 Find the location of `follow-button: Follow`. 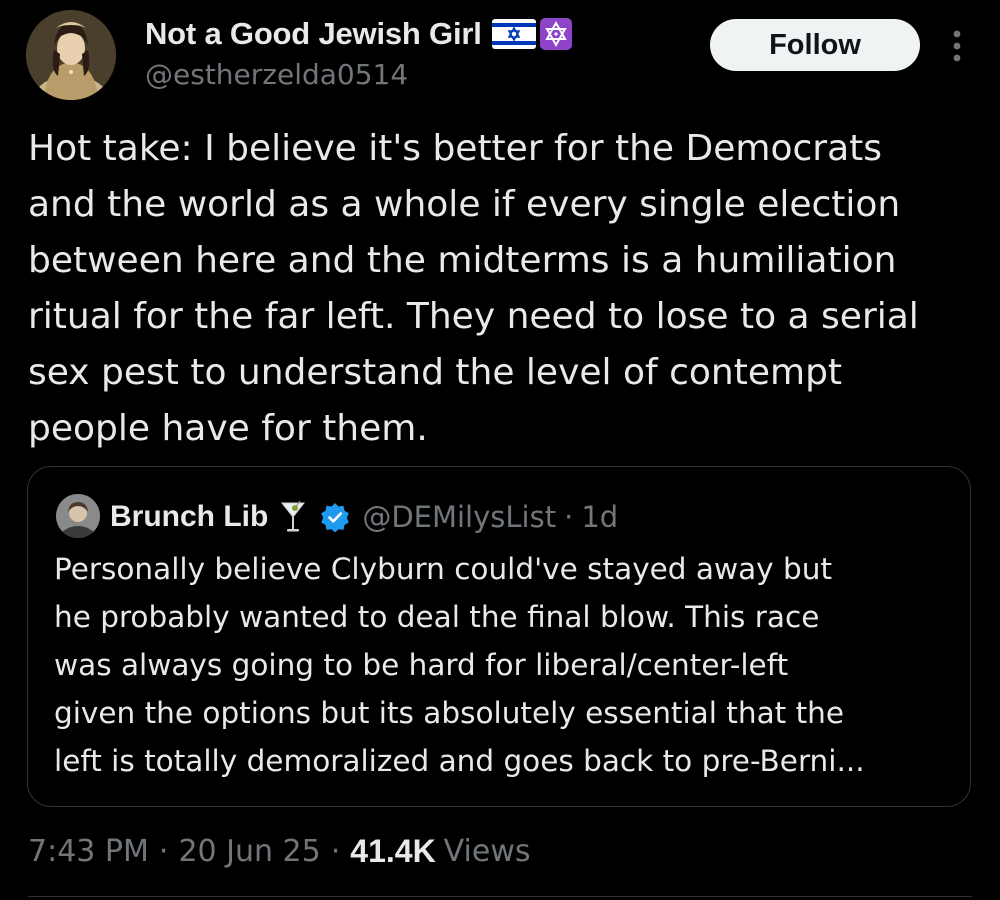

follow-button: Follow is located at coordinates (815, 45).